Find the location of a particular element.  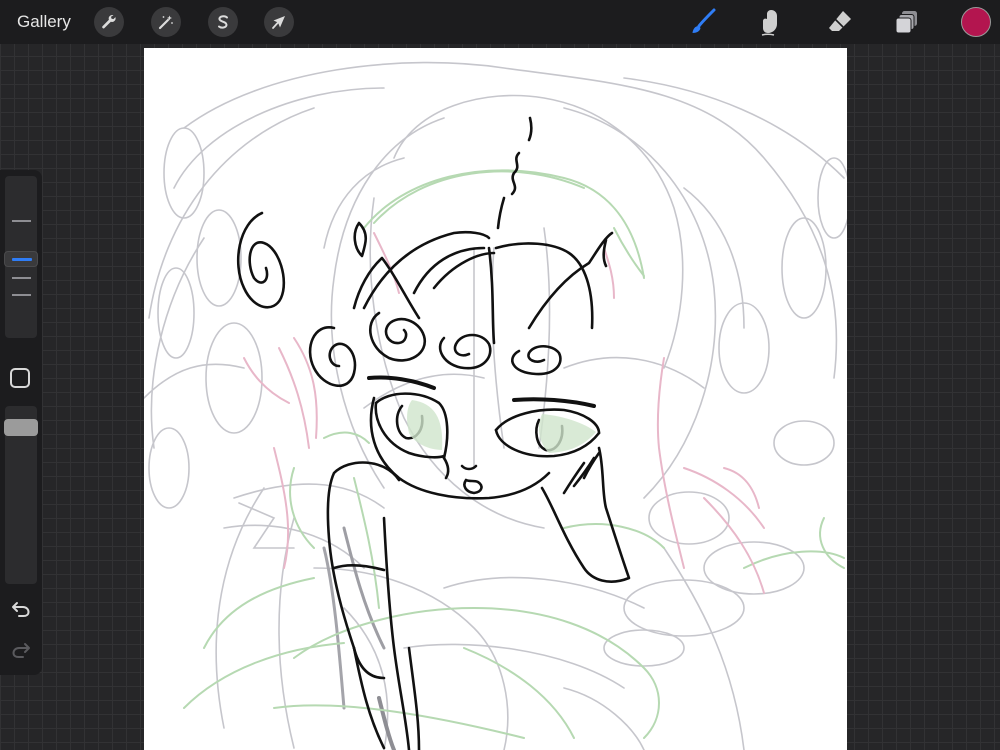

brush-tool-button is located at coordinates (703, 22).